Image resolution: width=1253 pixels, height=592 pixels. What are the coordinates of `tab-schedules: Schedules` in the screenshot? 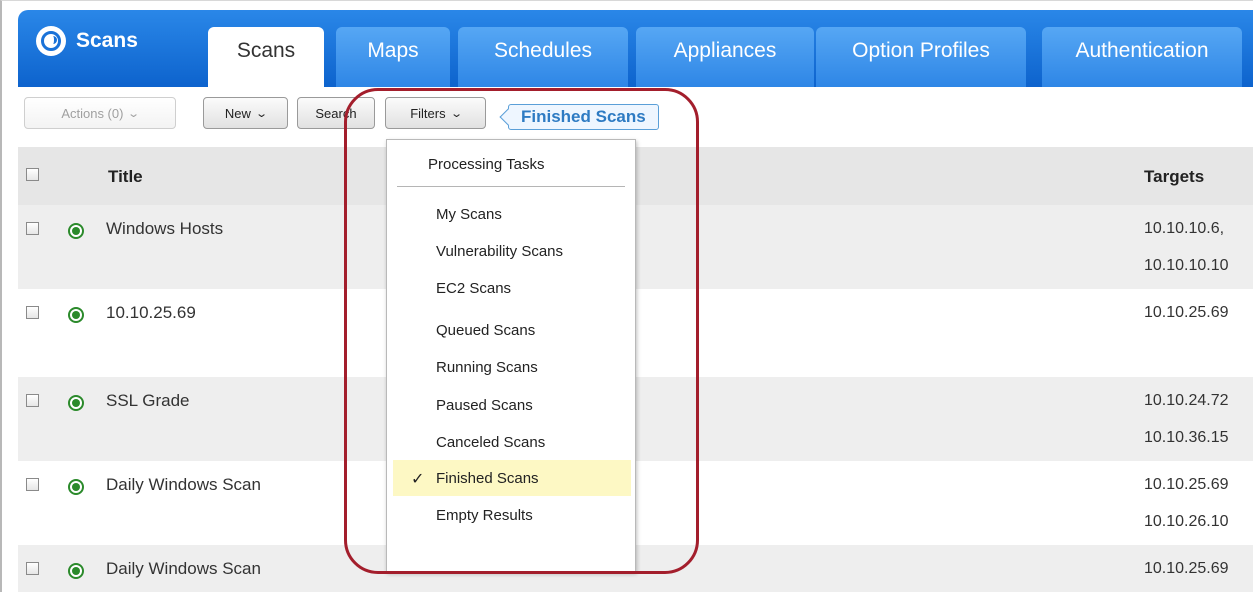 It's located at (543, 57).